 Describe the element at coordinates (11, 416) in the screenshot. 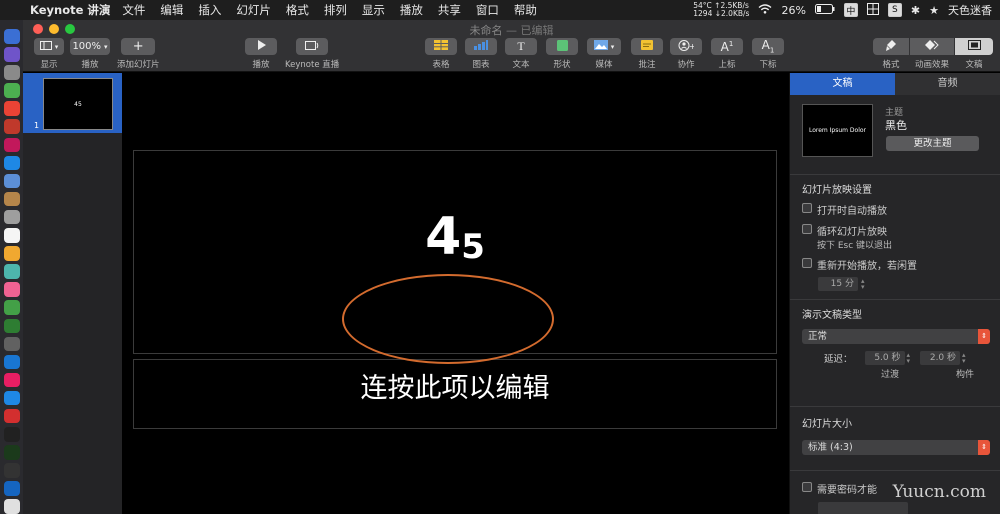

I see `vivaldi-icon` at that location.